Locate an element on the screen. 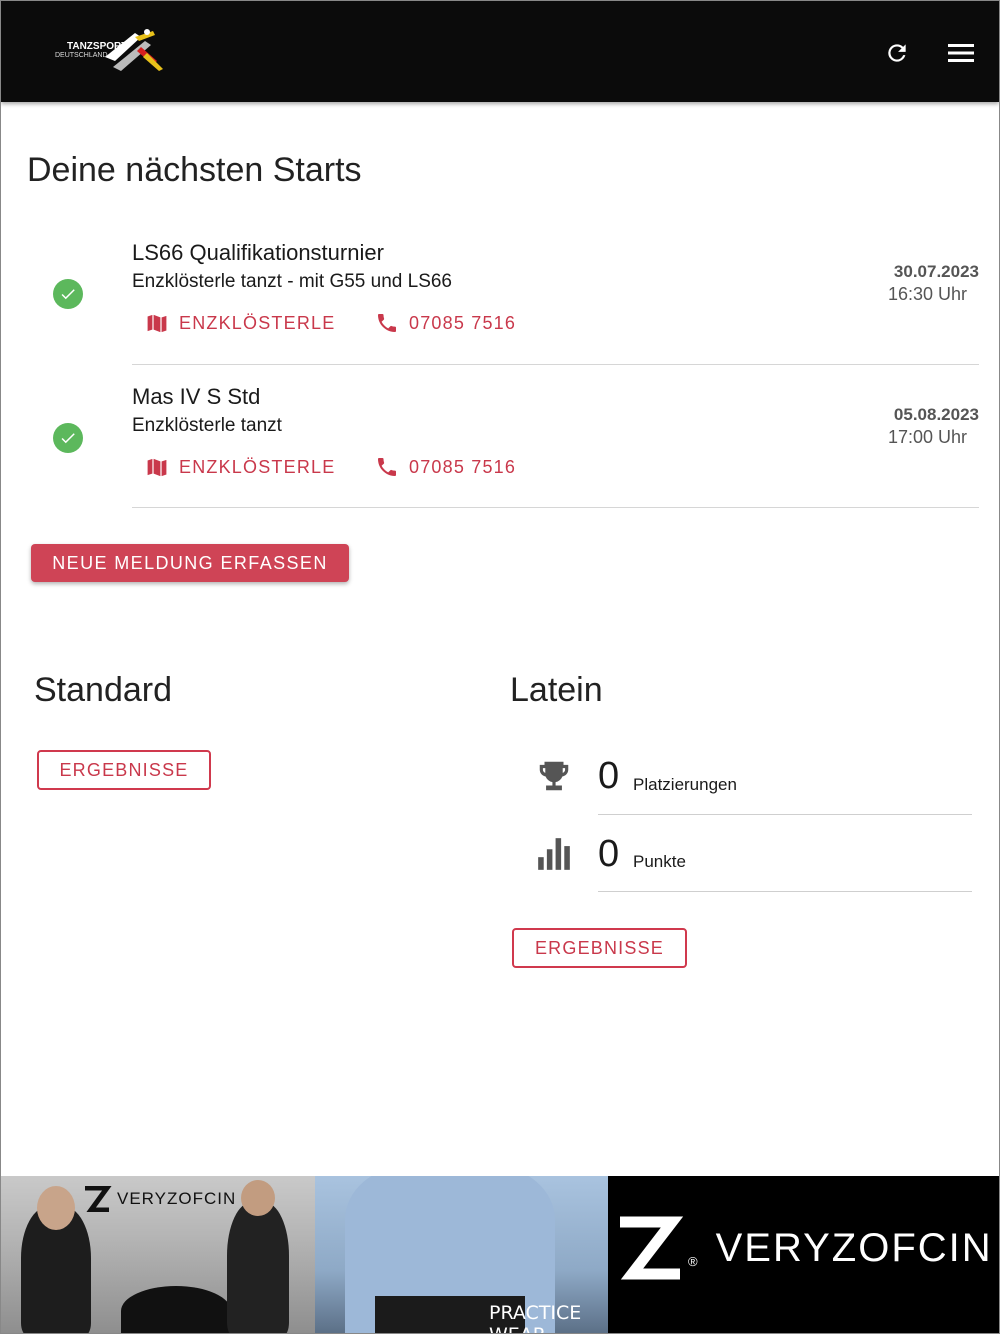 The width and height of the screenshot is (1000, 1334). table-shape is located at coordinates (176, 1309).